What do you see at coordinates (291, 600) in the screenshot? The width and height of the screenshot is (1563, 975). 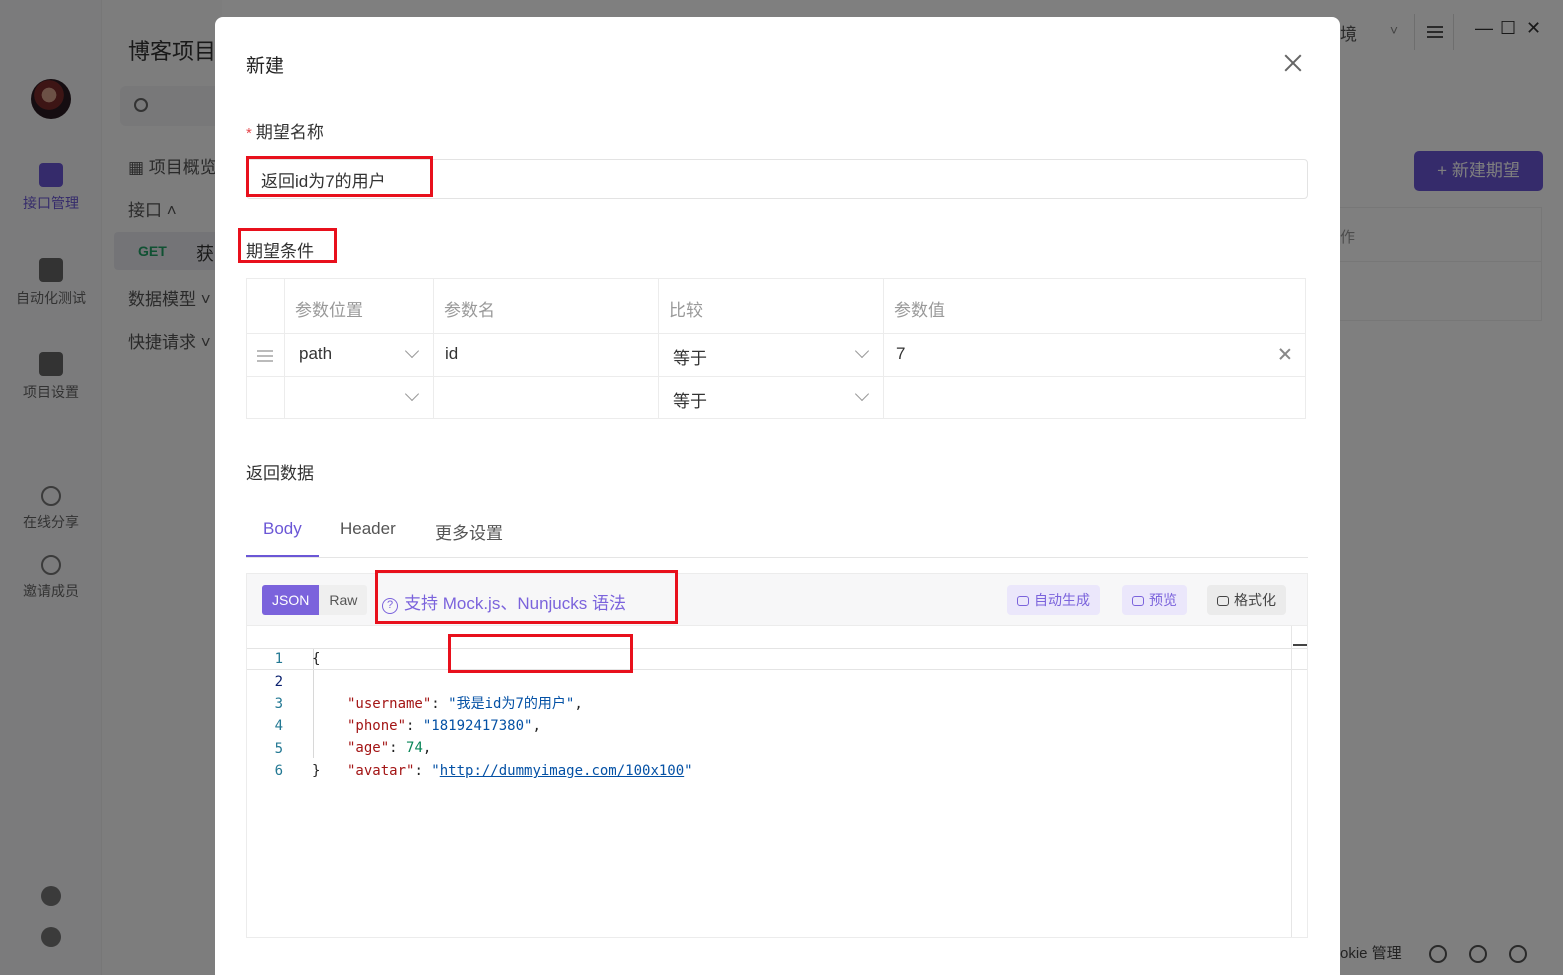 I see `mode-json-button: JSON` at bounding box center [291, 600].